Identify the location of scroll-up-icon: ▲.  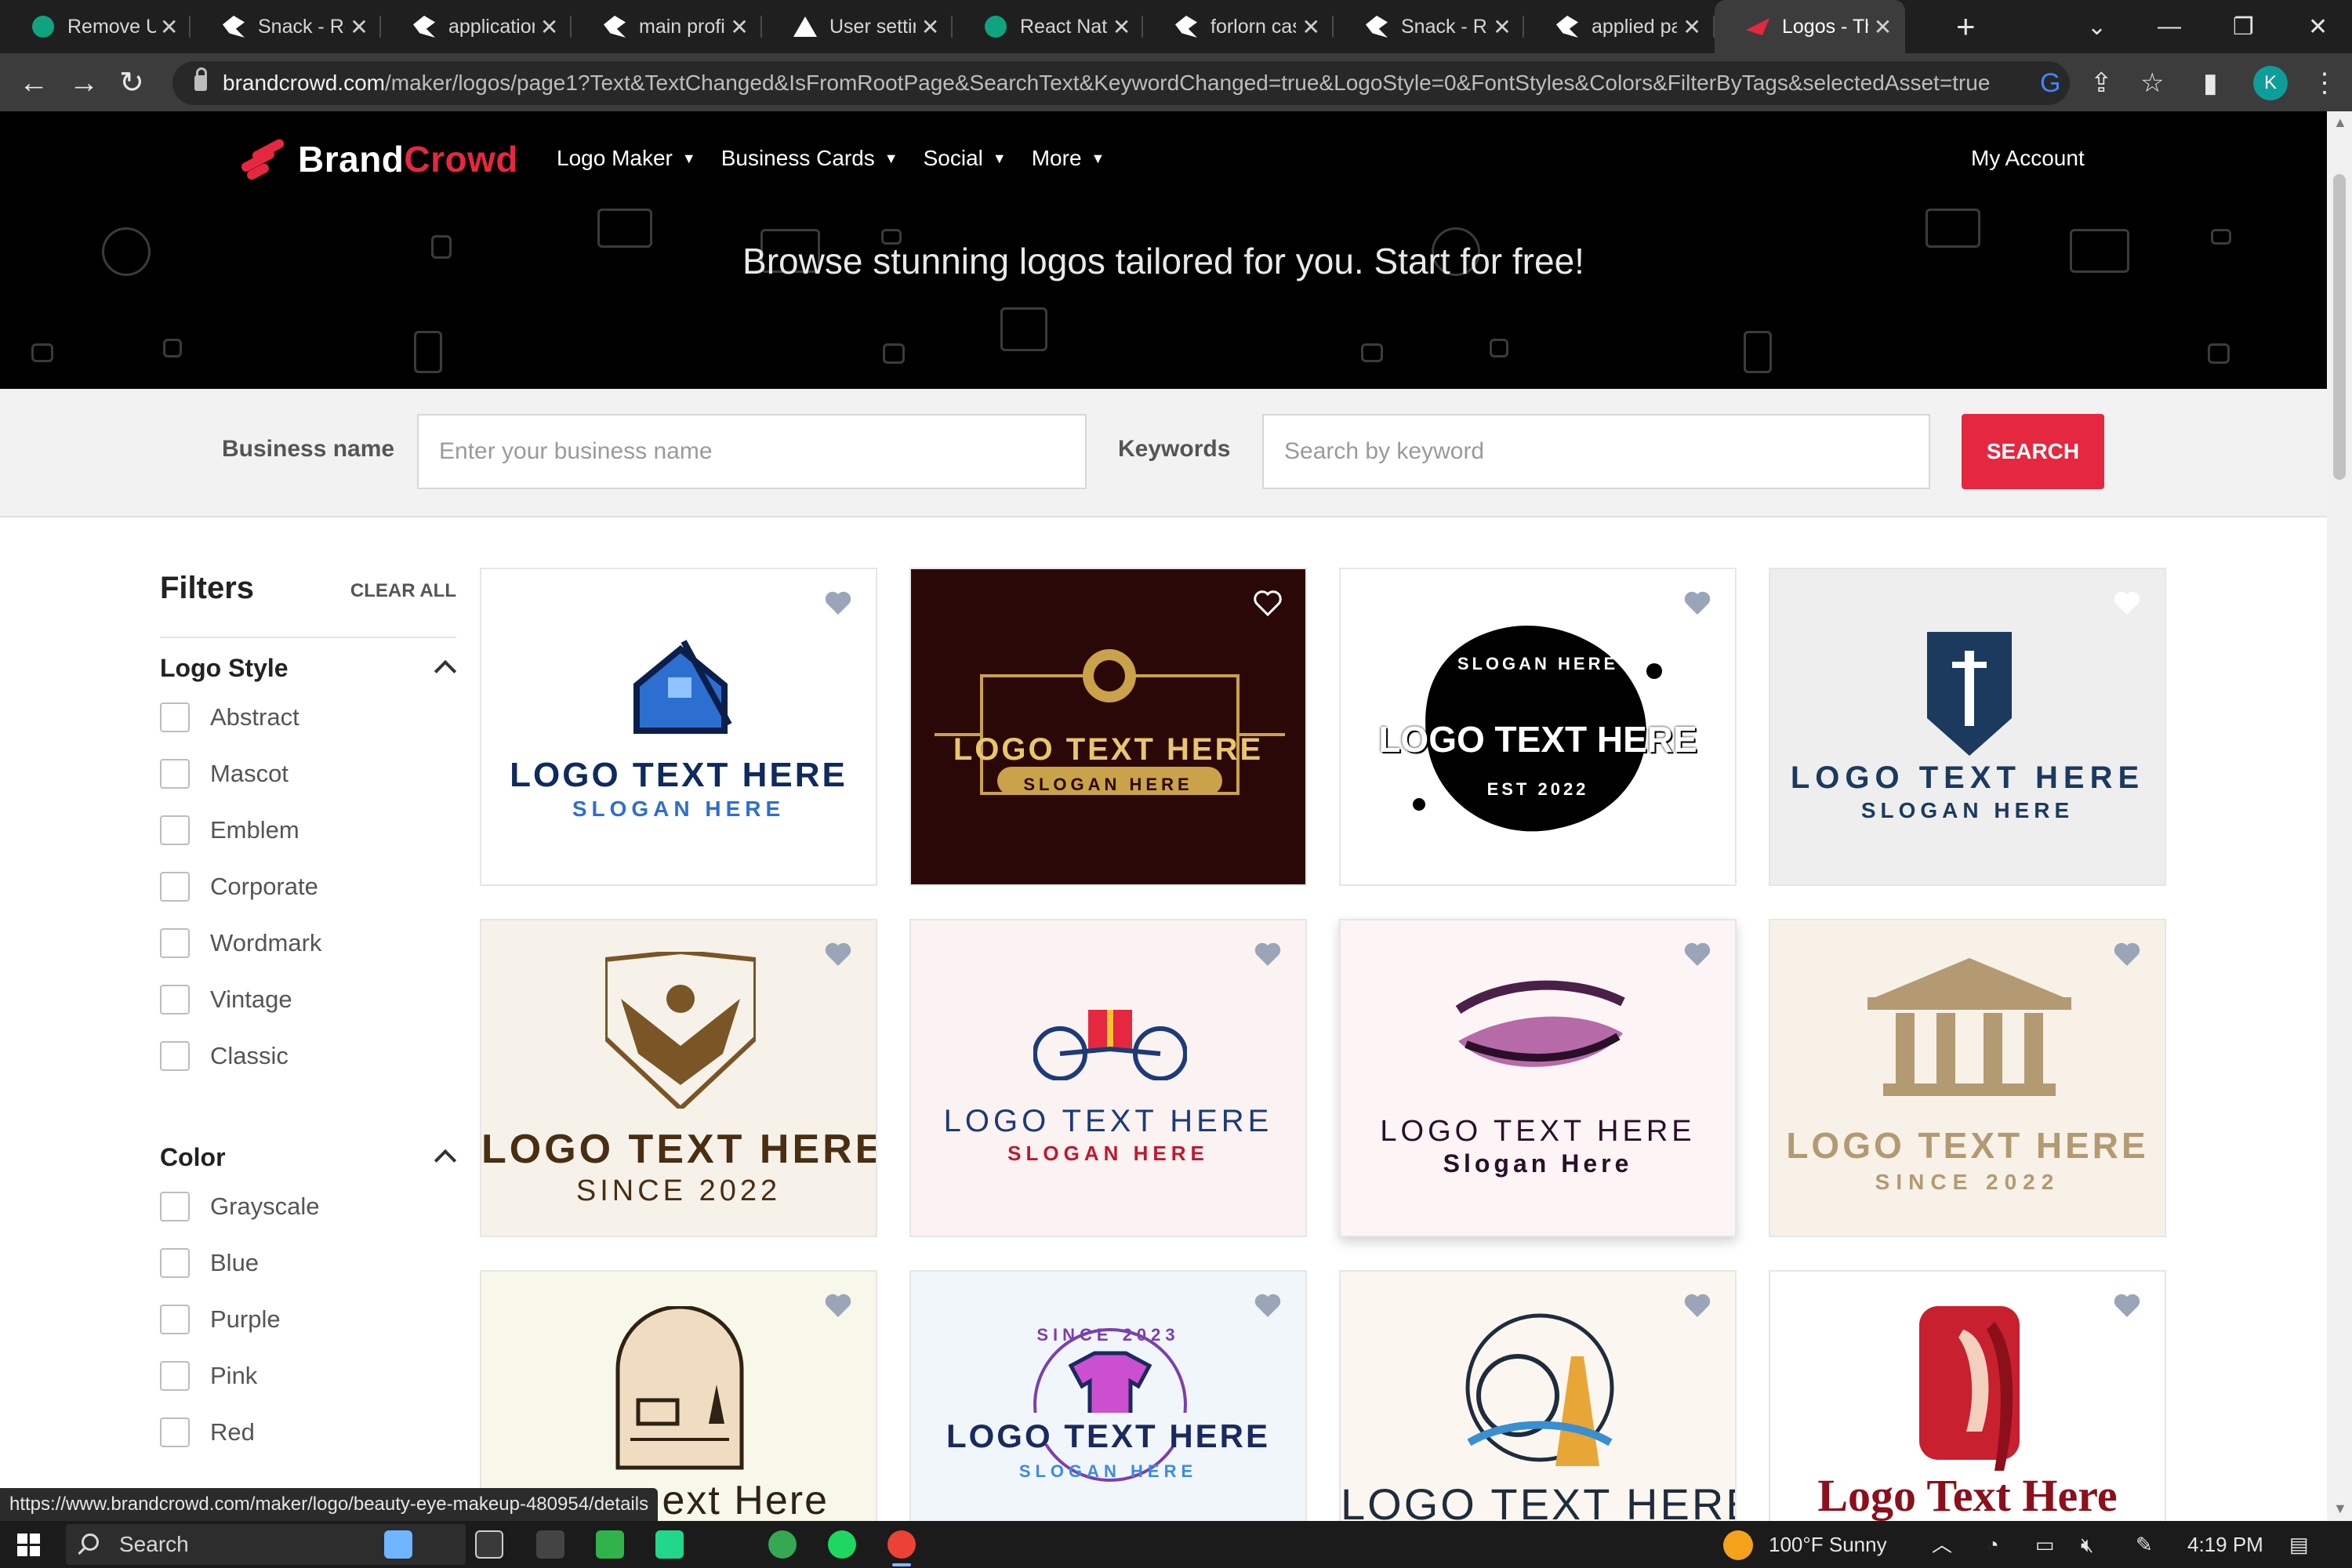
(2340, 122).